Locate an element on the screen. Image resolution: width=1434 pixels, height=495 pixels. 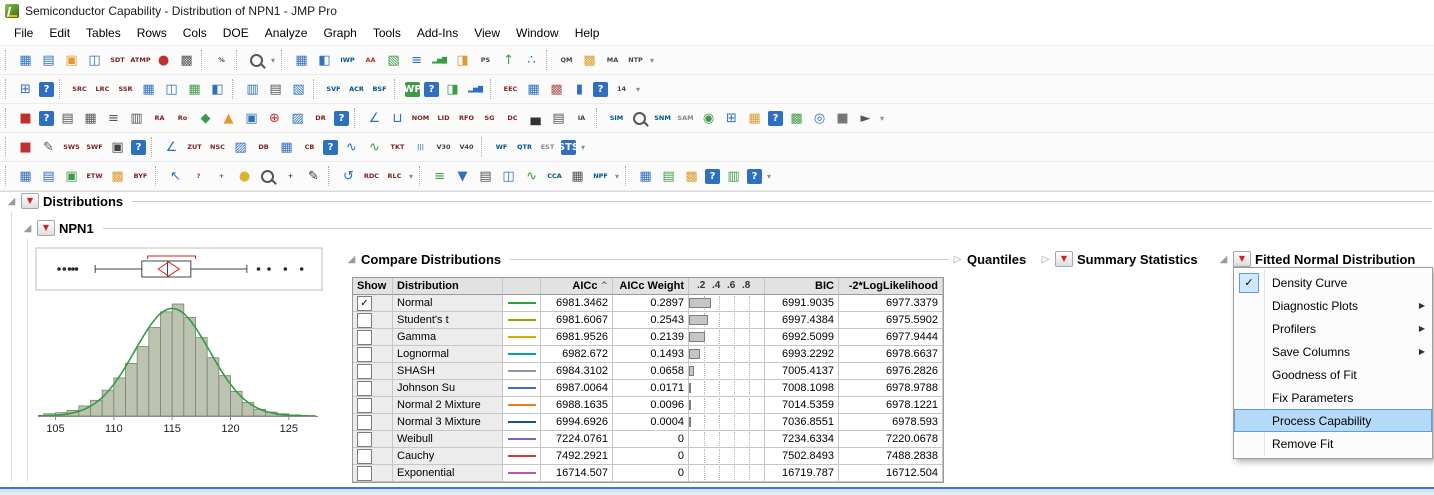
new-journal-icon: ▤ is located at coordinates (48, 60).